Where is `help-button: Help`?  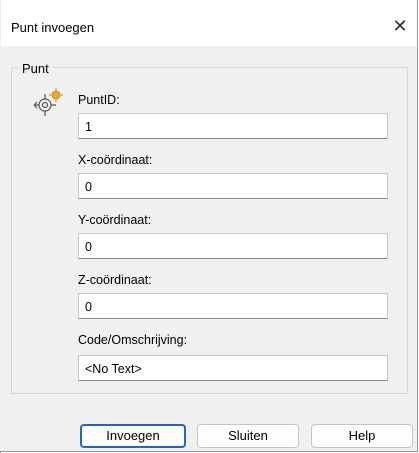
help-button: Help is located at coordinates (362, 436).